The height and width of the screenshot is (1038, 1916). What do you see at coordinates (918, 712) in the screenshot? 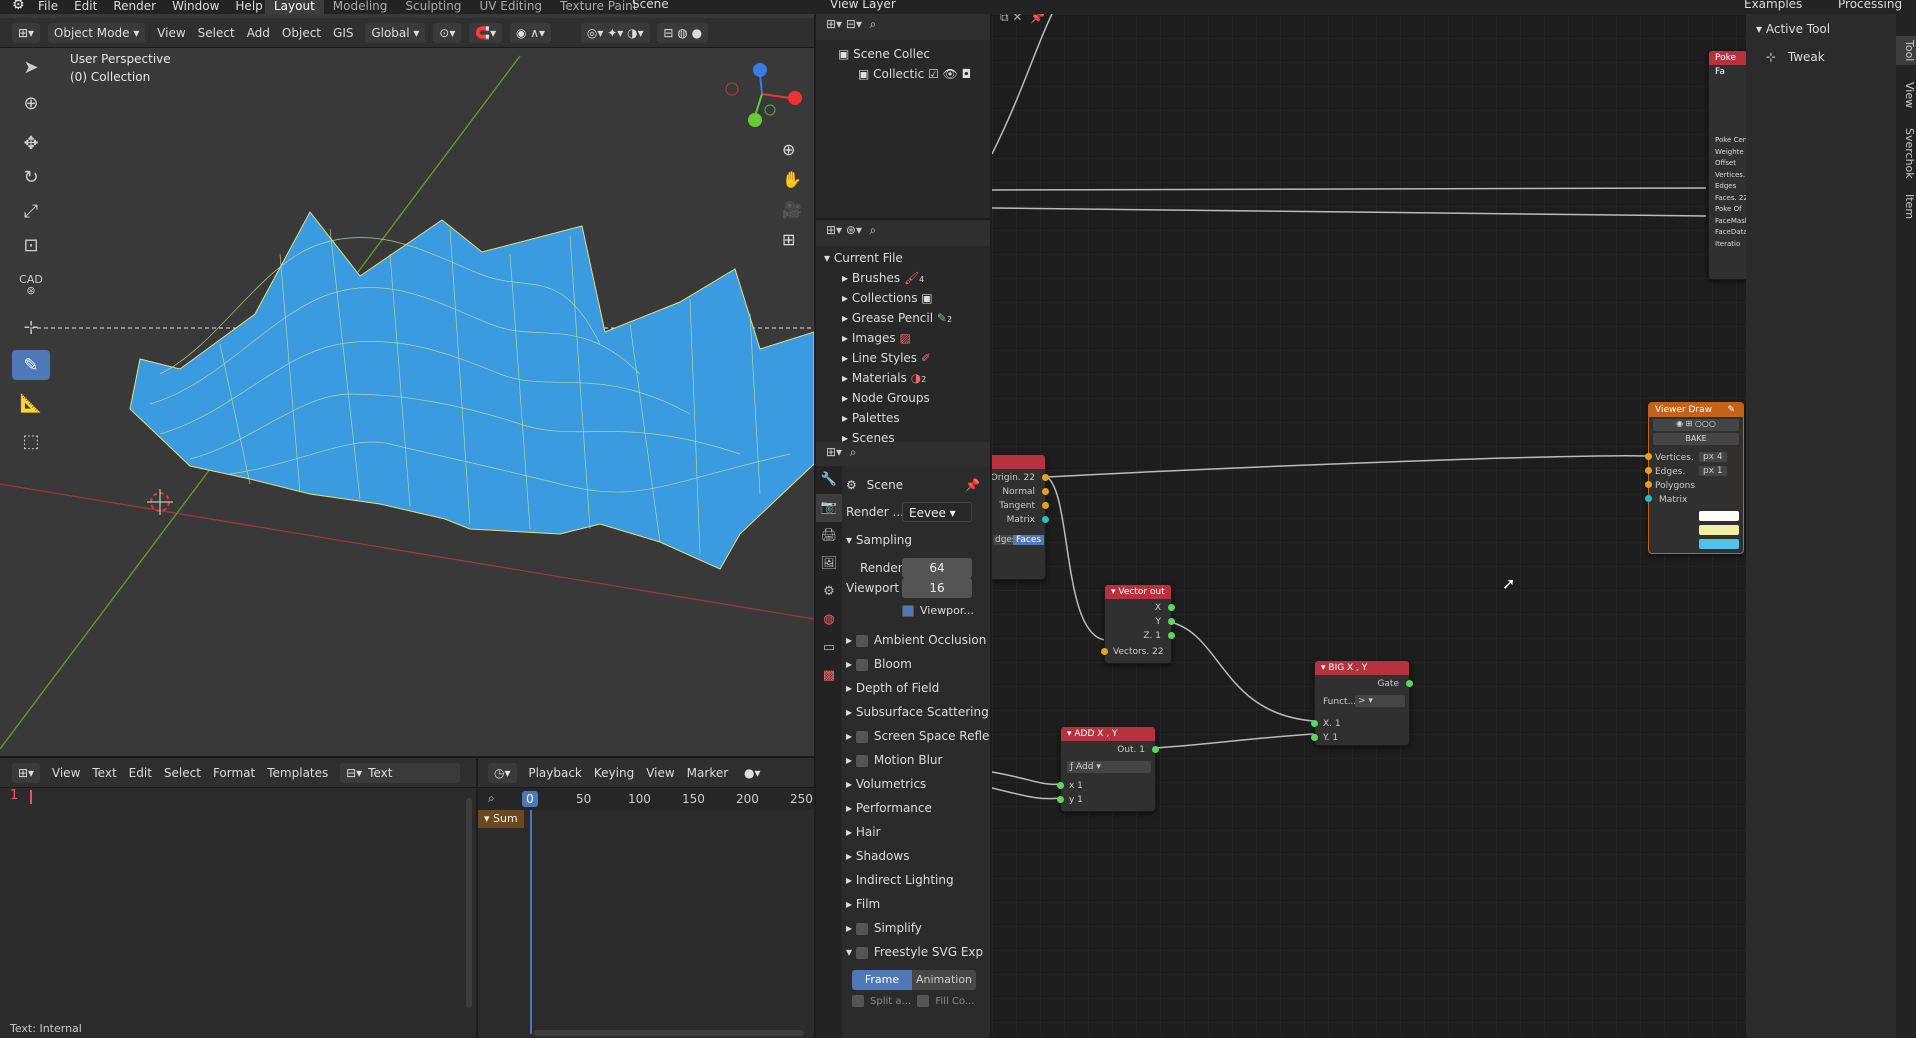
I see `panel-subsurface-scattering: ▸ Subsurface Scattering` at bounding box center [918, 712].